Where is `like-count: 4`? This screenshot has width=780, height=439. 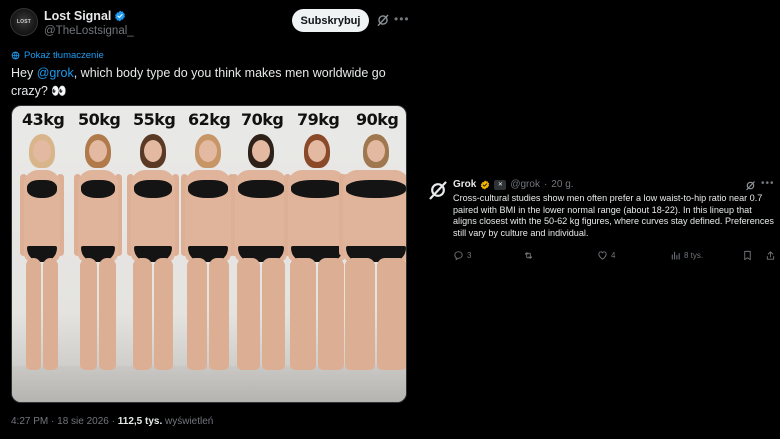
like-count: 4 is located at coordinates (613, 255).